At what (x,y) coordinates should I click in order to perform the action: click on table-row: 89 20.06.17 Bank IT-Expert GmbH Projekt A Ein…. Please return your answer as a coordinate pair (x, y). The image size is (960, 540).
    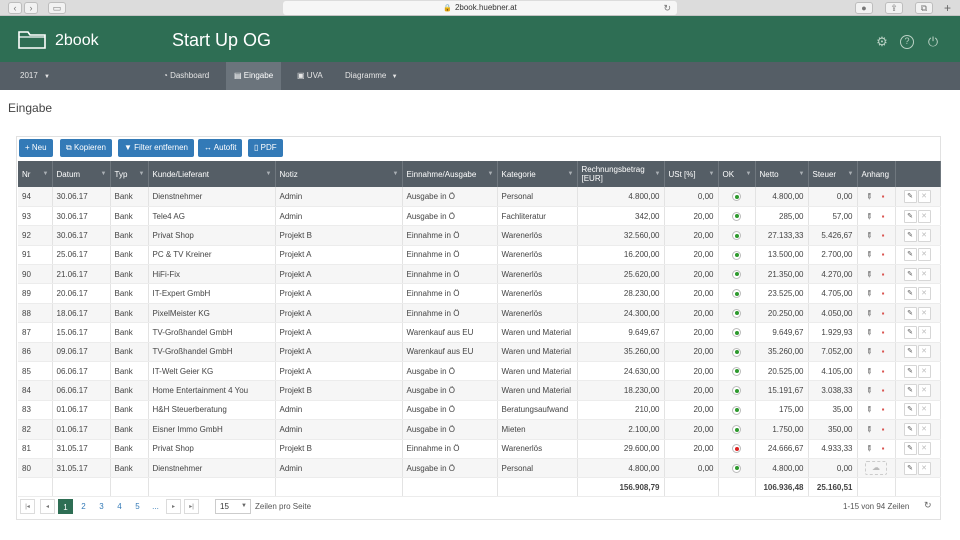
    Looking at the image, I should click on (479, 293).